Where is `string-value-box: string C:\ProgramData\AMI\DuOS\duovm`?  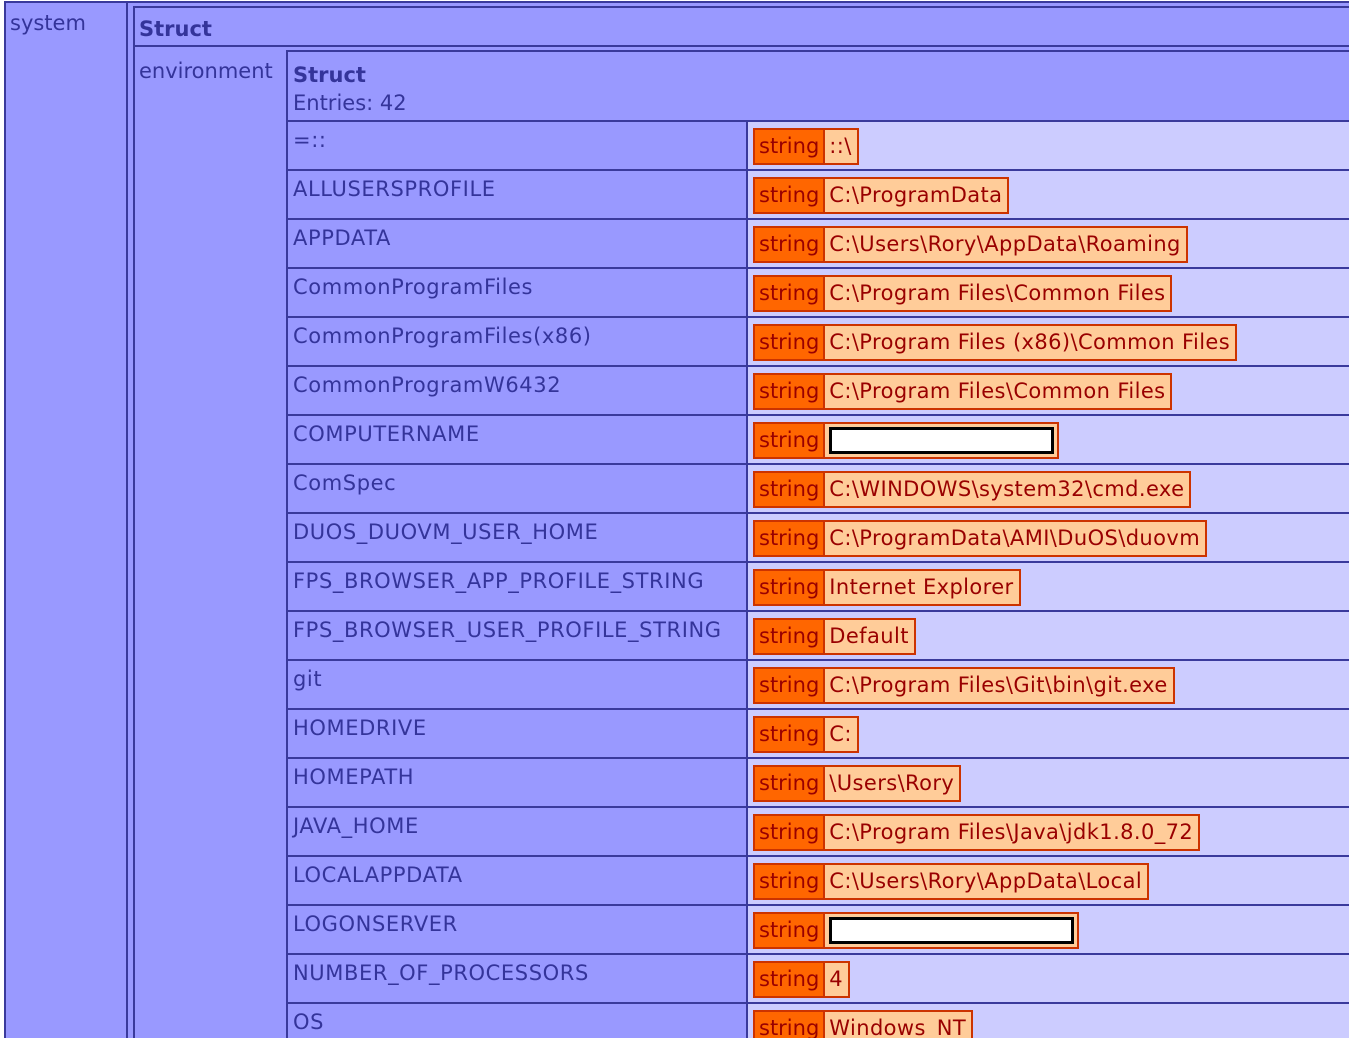 string-value-box: string C:\ProgramData\AMI\DuOS\duovm is located at coordinates (980, 538).